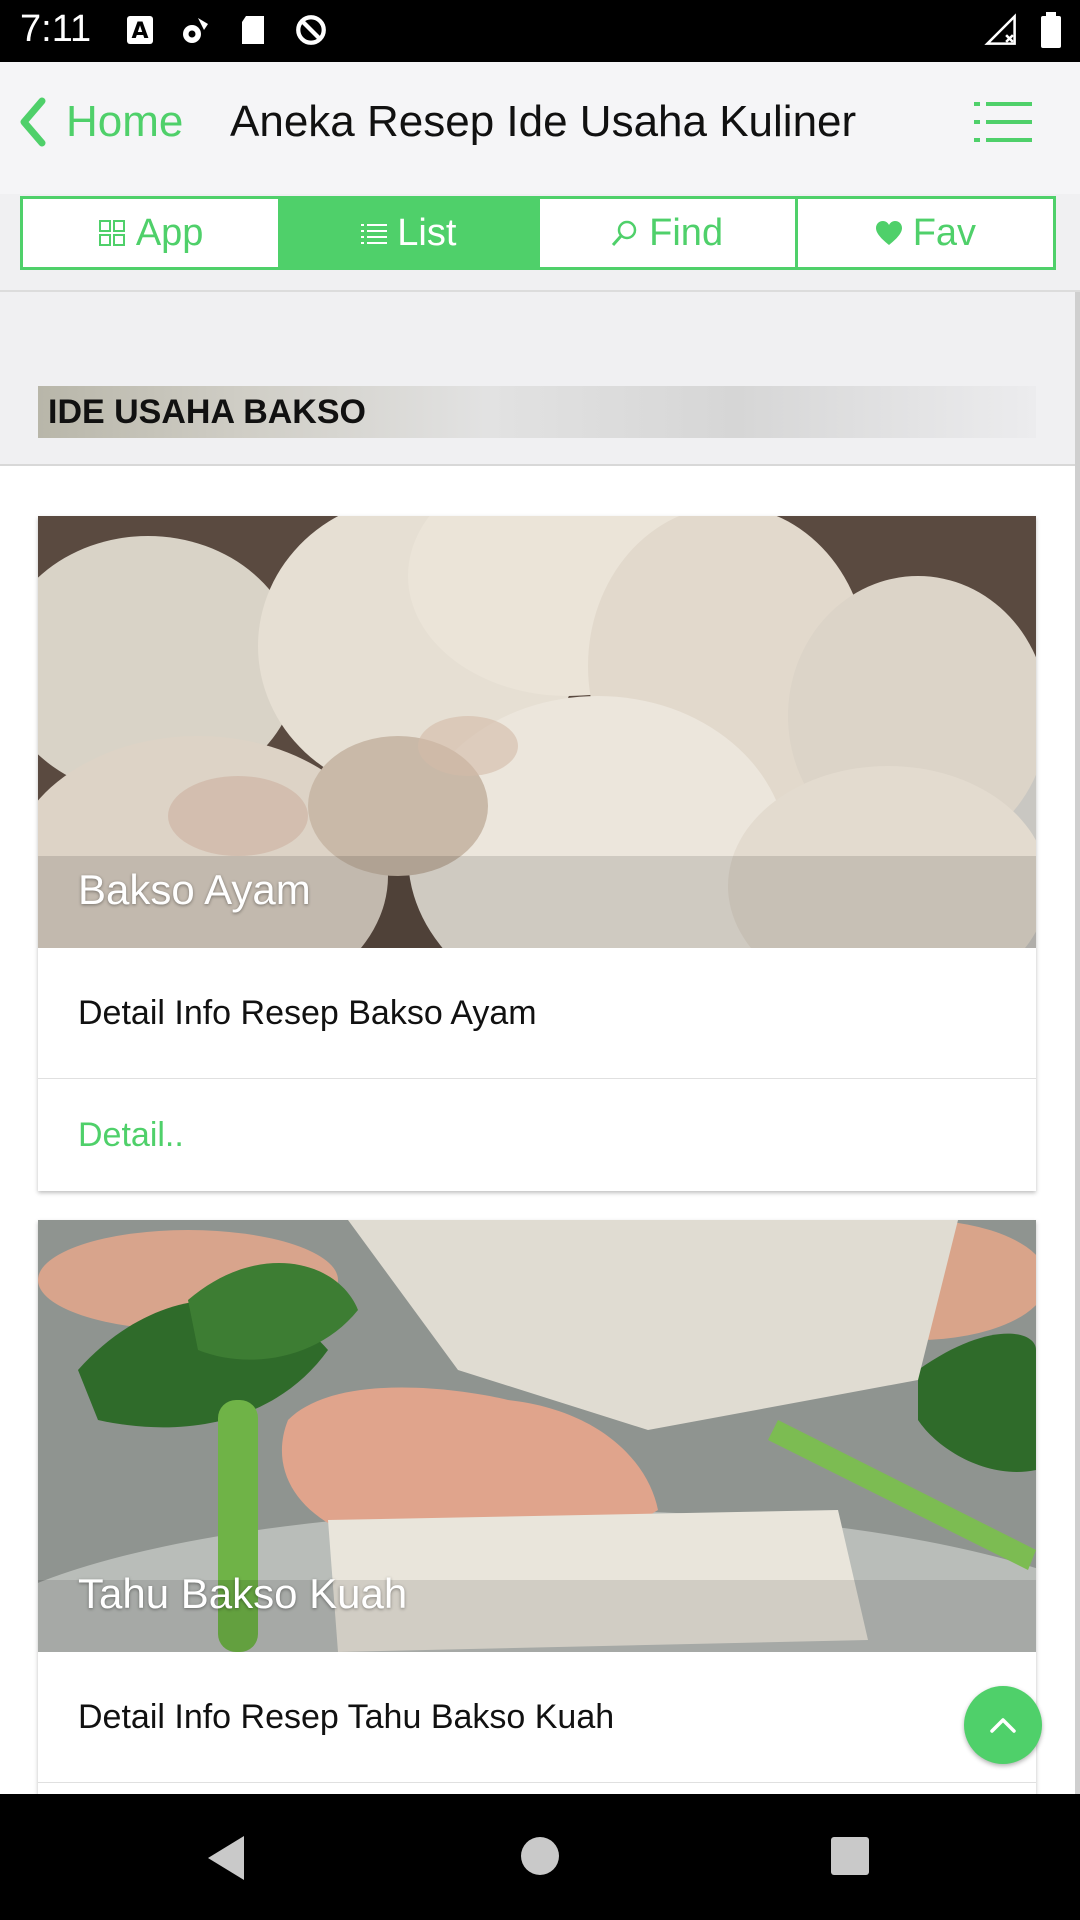 The height and width of the screenshot is (1920, 1080). What do you see at coordinates (537, 379) in the screenshot?
I see `section-header: IDE USAHA BAKSO` at bounding box center [537, 379].